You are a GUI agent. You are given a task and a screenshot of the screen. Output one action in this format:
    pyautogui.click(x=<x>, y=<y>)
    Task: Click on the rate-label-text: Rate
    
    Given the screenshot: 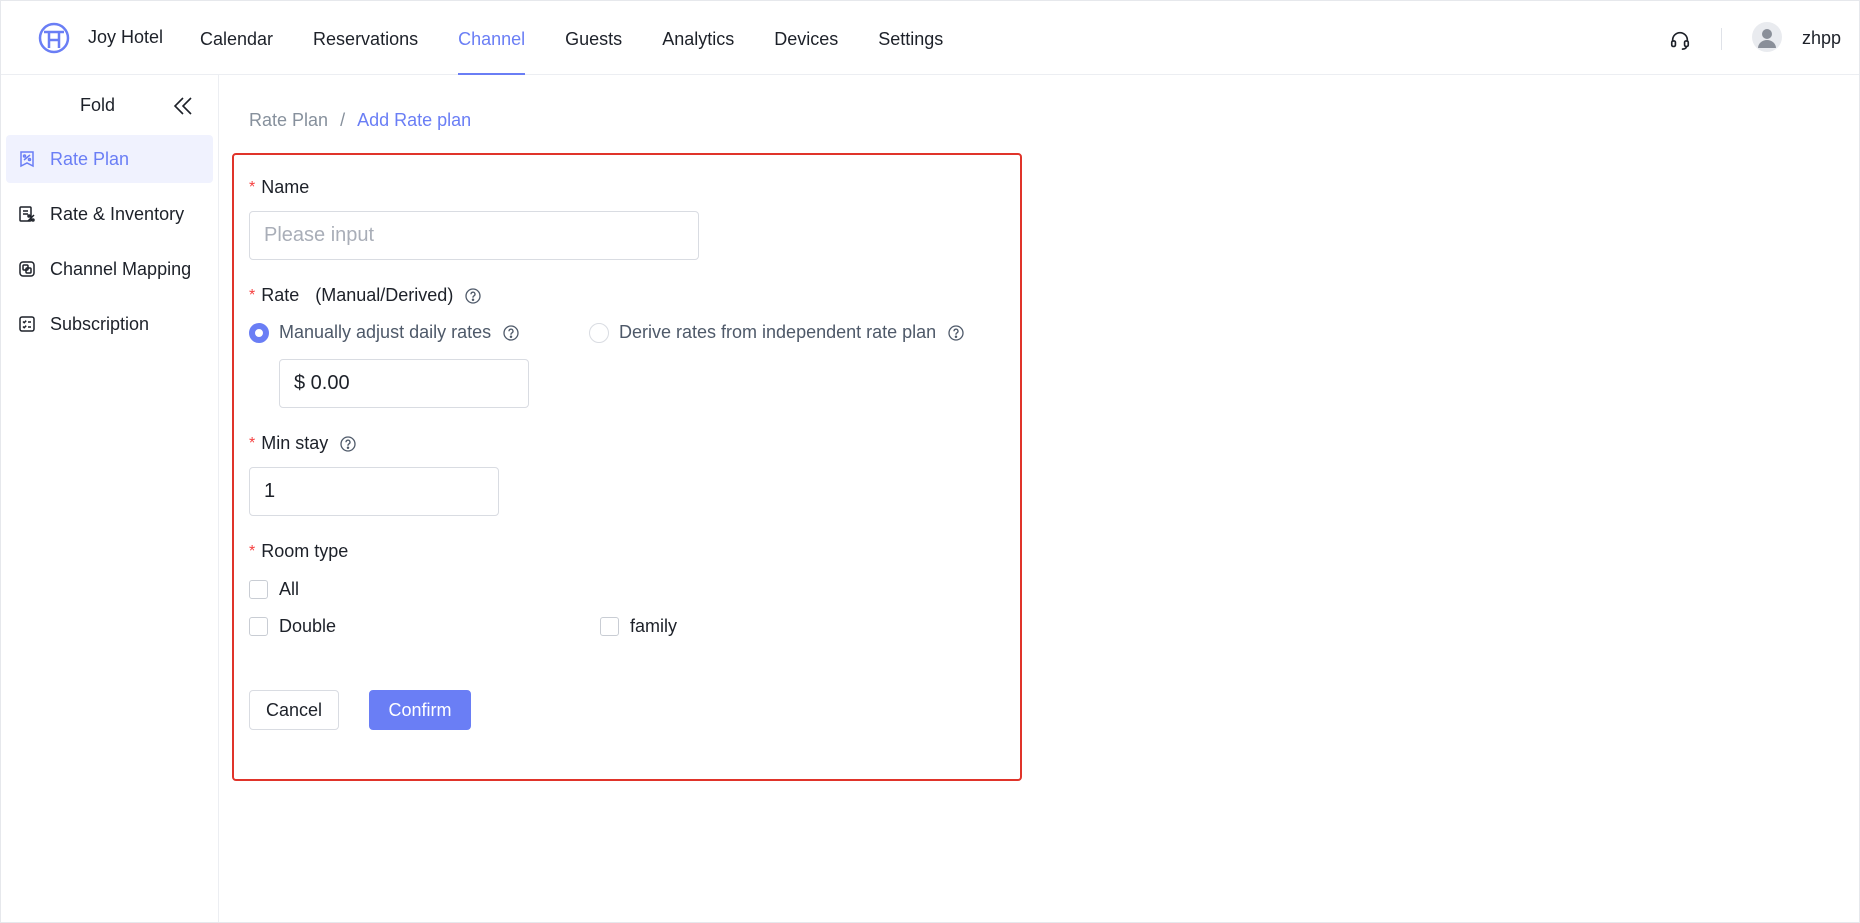 What is the action you would take?
    pyautogui.click(x=280, y=295)
    